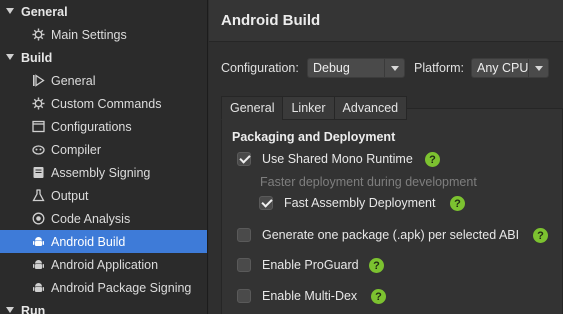 Image resolution: width=563 pixels, height=314 pixels. I want to click on sidebar-group-general: General, so click(103, 11).